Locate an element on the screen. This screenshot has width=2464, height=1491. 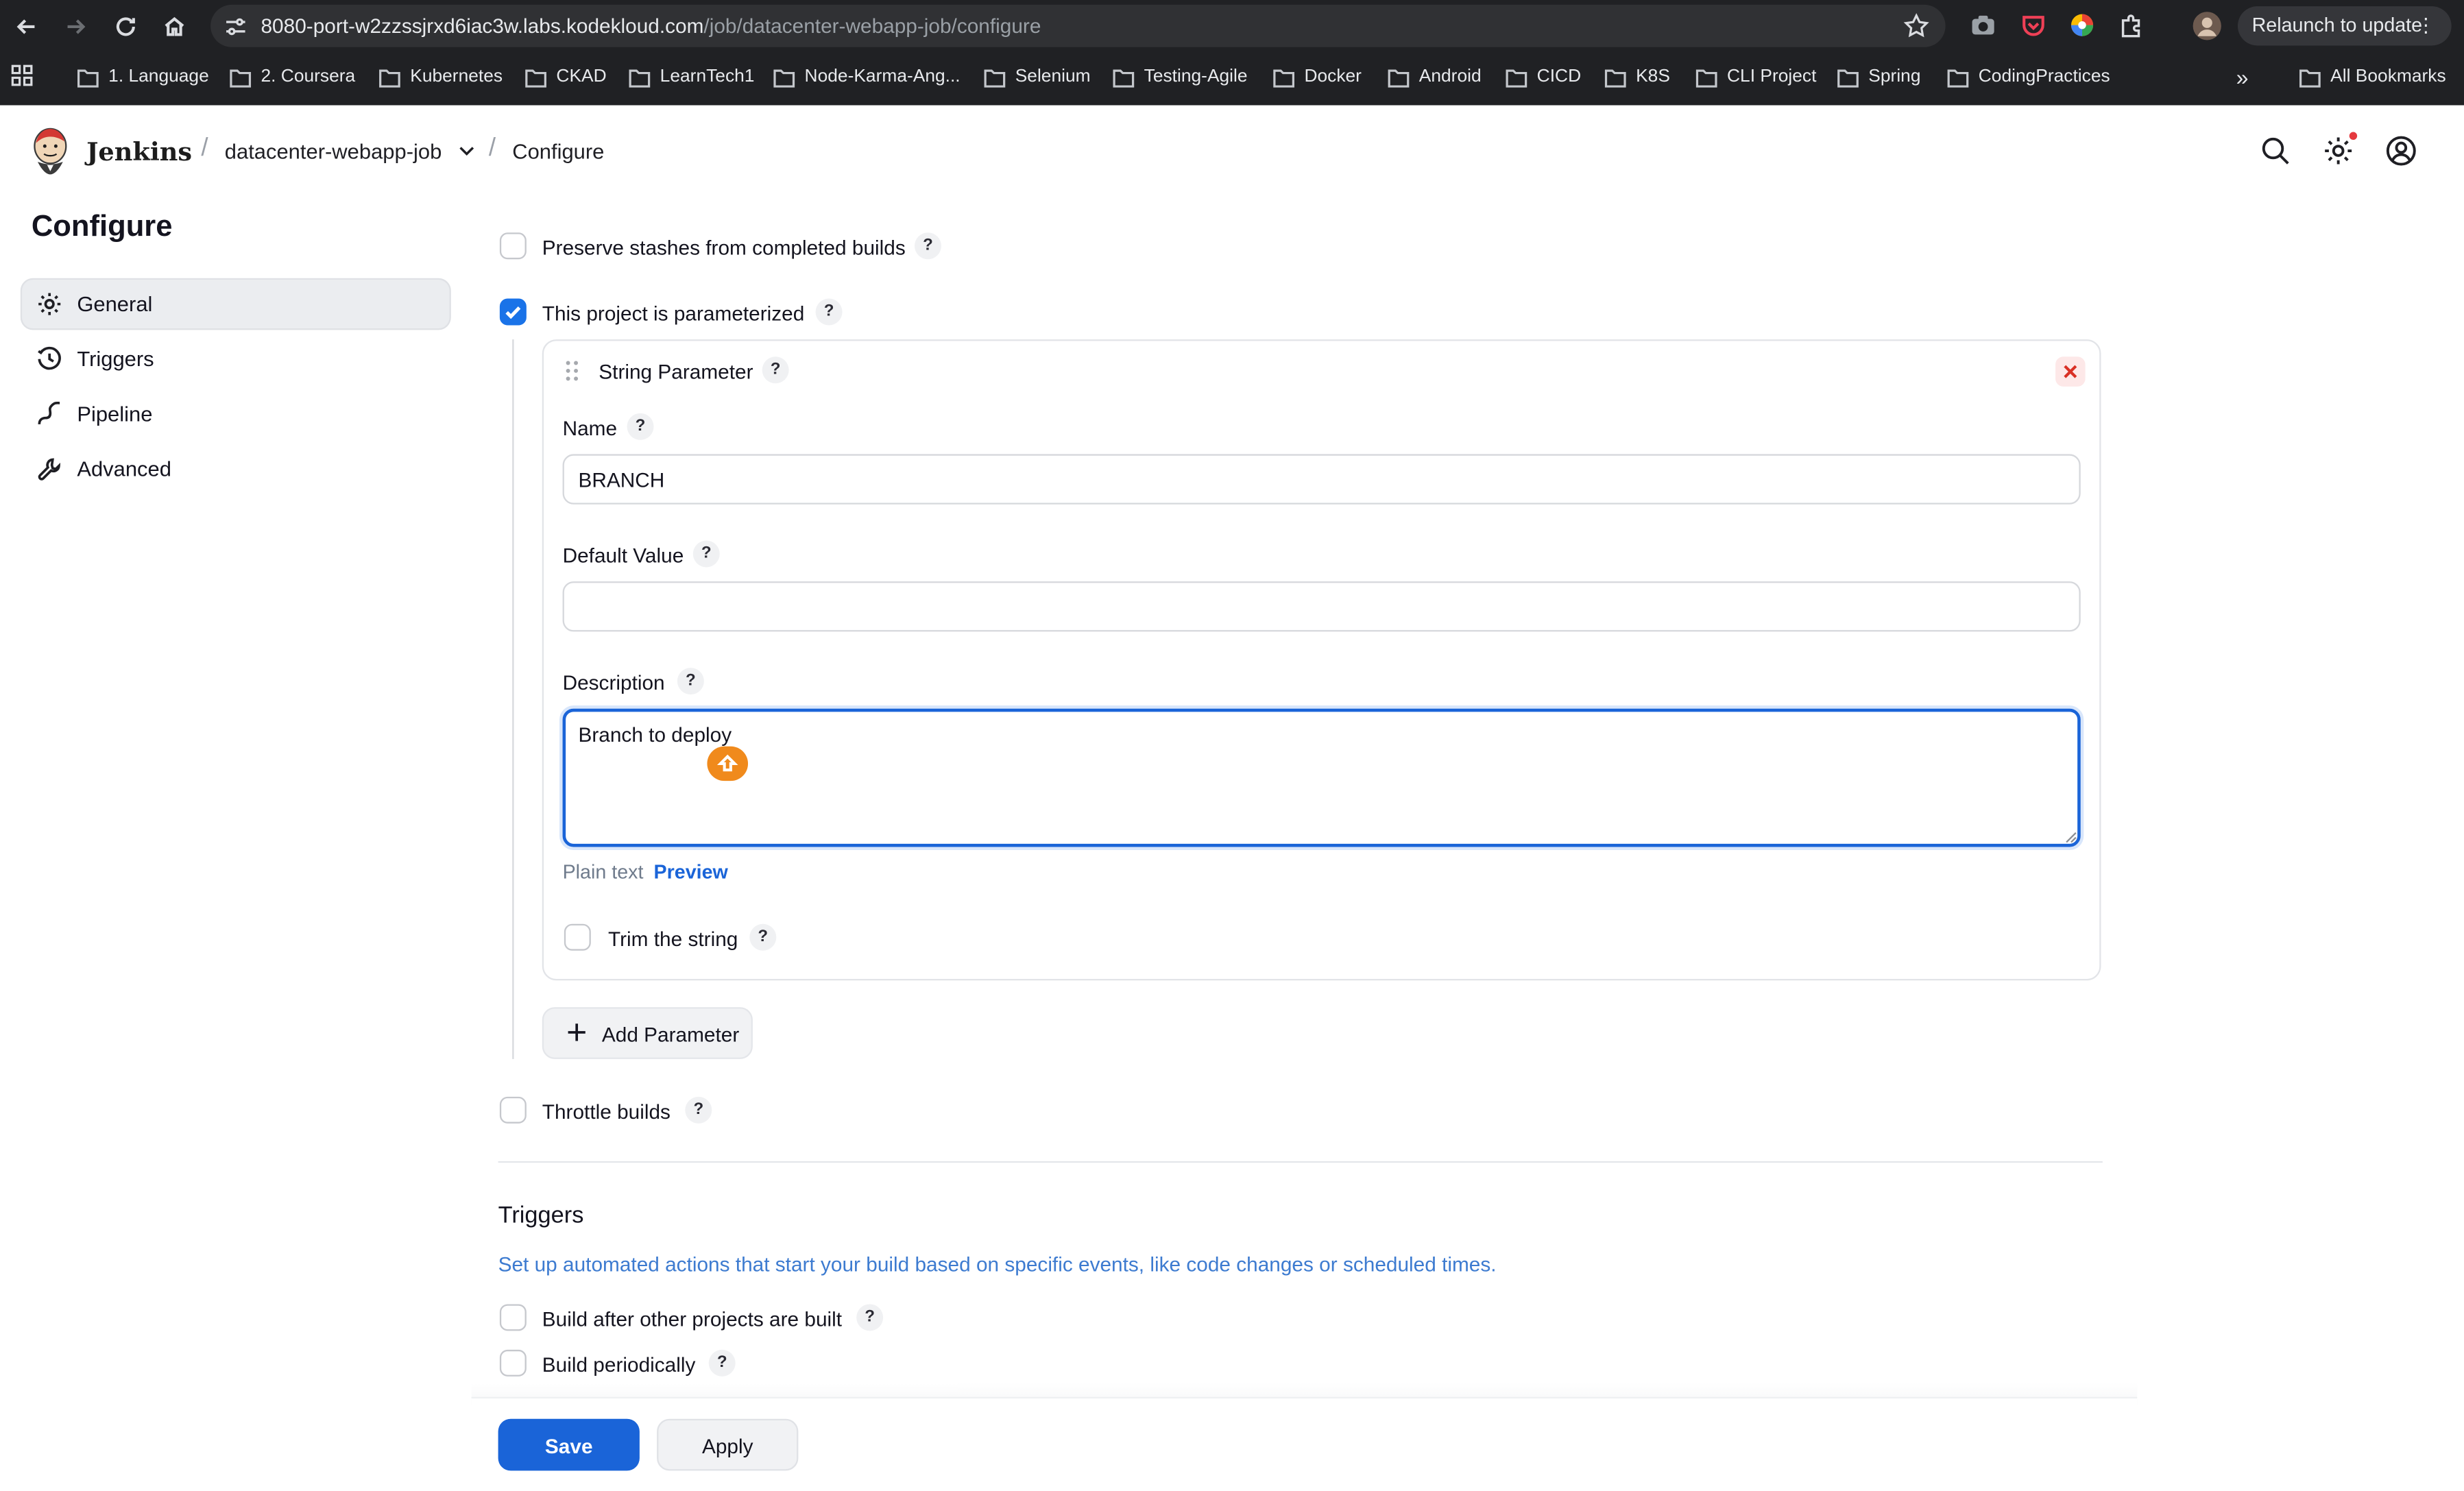
bookmark-folder: K8S is located at coordinates (1637, 77).